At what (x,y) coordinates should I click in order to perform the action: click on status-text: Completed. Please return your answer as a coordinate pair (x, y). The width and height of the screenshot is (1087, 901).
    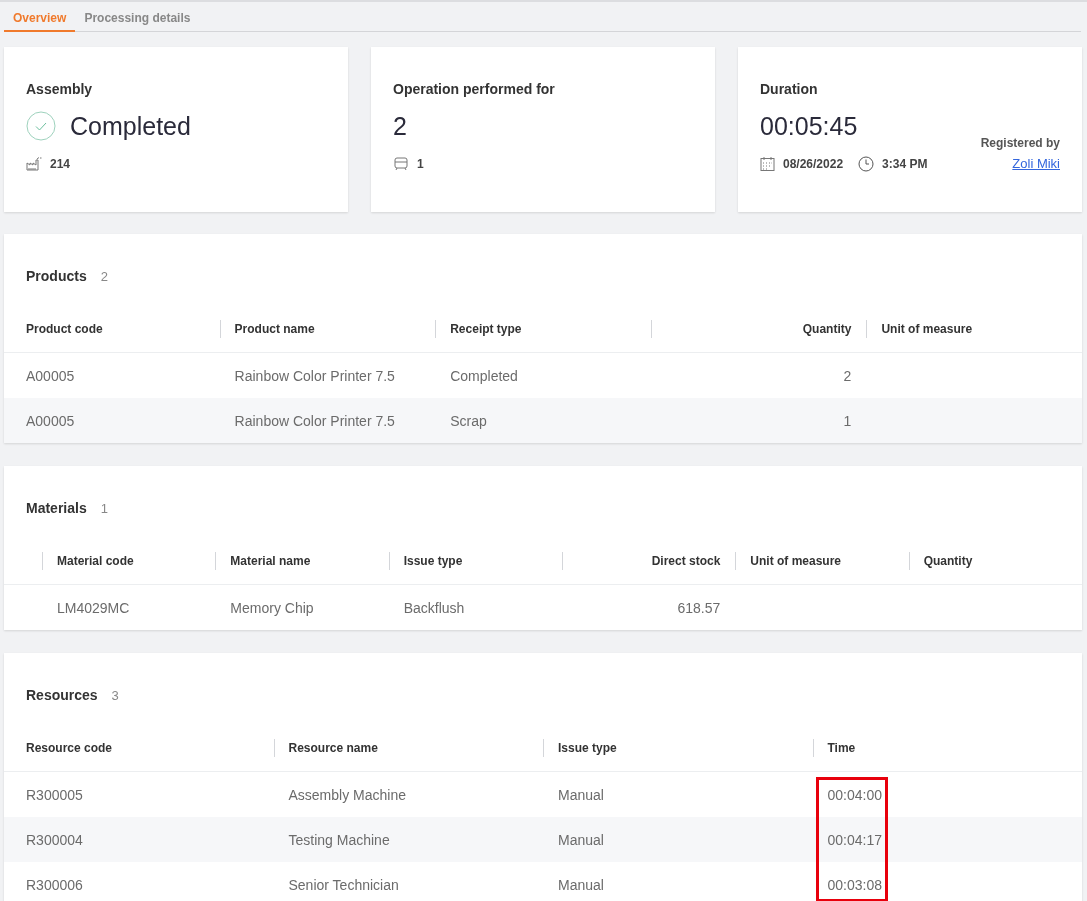
    Looking at the image, I should click on (130, 126).